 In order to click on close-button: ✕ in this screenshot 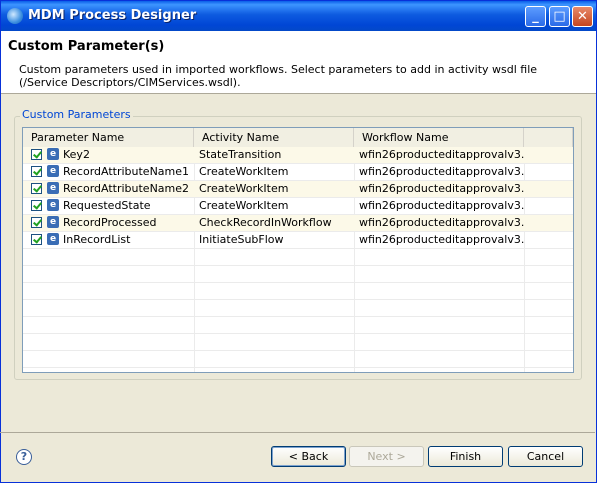, I will do `click(582, 16)`.